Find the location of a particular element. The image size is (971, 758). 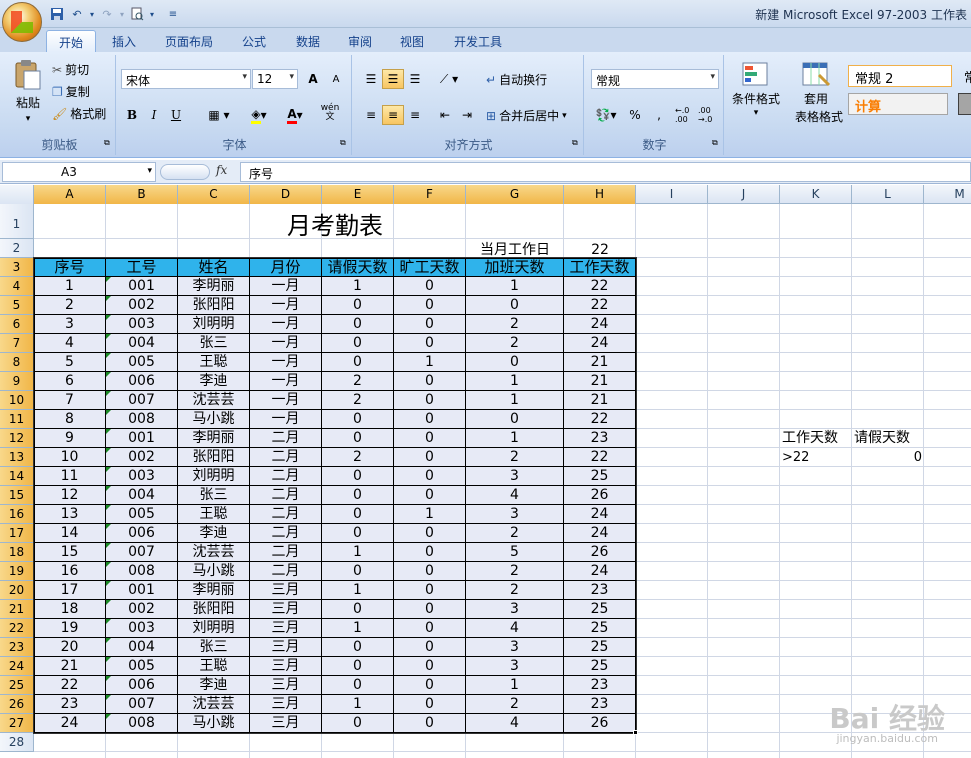

column-header-k: K is located at coordinates (816, 194).